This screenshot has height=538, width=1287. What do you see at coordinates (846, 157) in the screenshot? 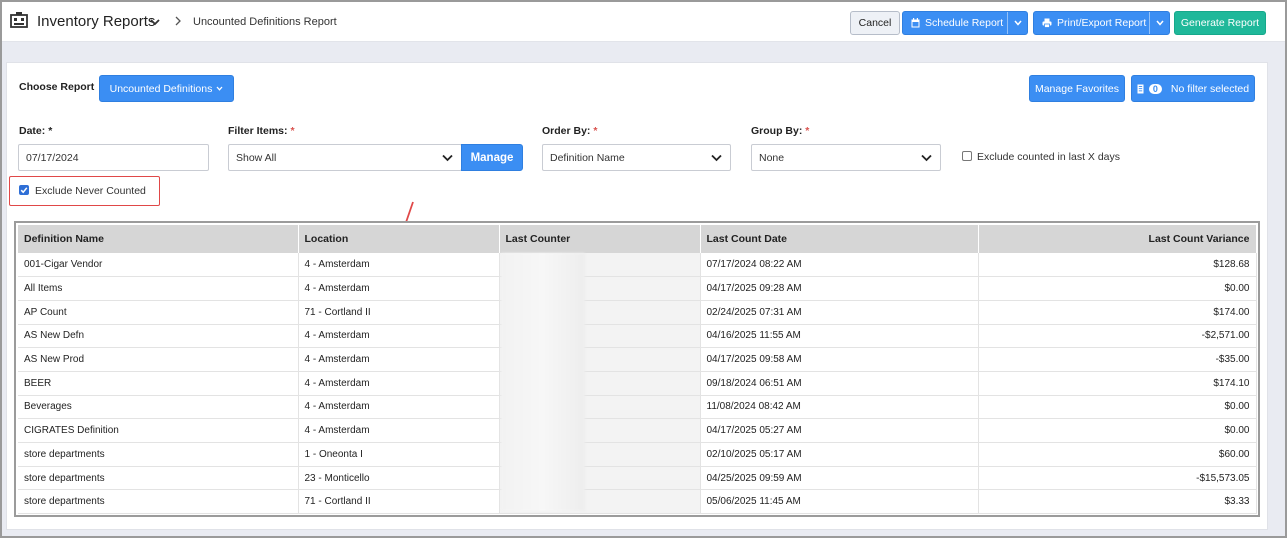
I see `group-by-select: None` at bounding box center [846, 157].